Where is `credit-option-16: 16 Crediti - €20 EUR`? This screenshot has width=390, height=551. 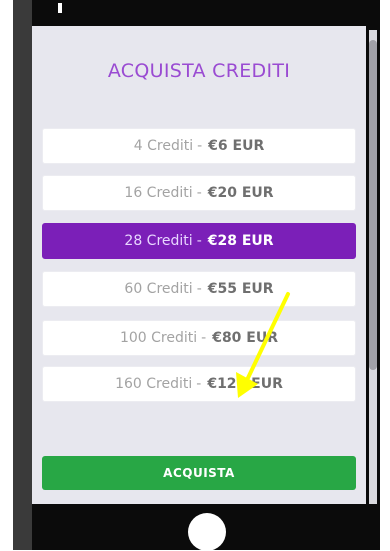
credit-option-16: 16 Crediti - €20 EUR is located at coordinates (199, 193).